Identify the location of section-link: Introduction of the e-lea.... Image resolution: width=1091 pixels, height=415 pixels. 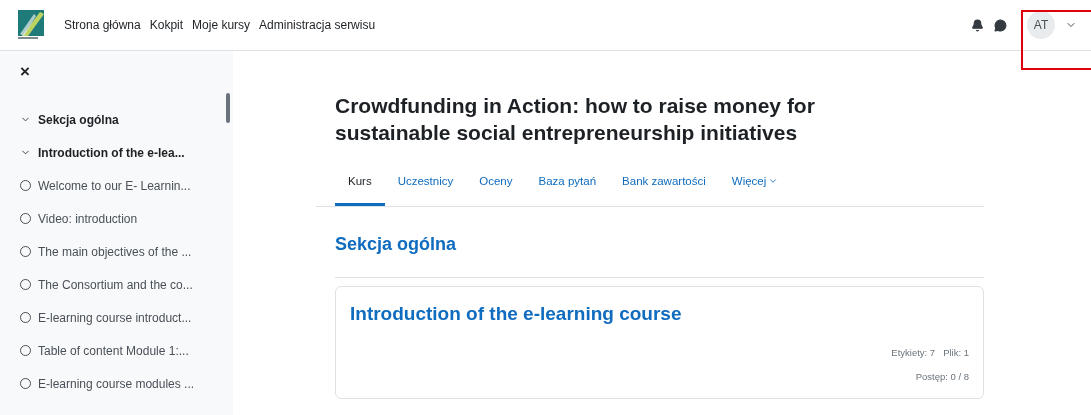
(111, 152).